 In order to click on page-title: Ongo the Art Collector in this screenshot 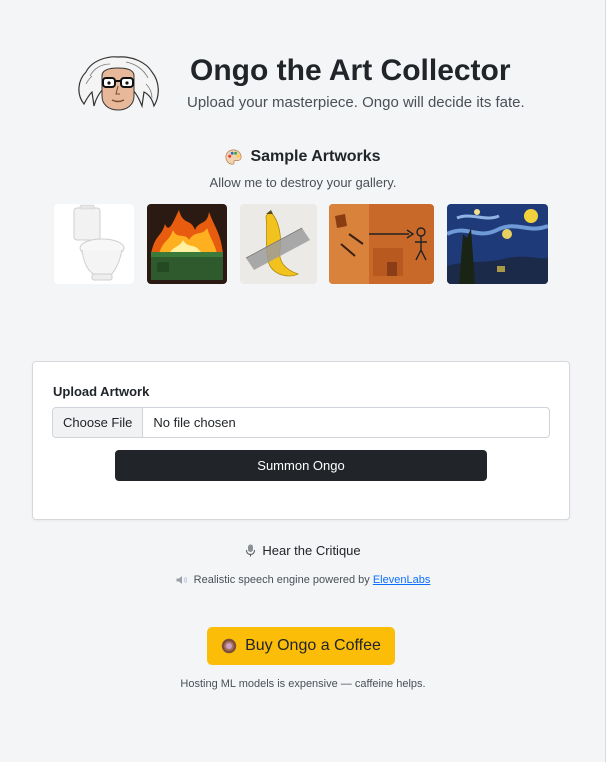, I will do `click(350, 70)`.